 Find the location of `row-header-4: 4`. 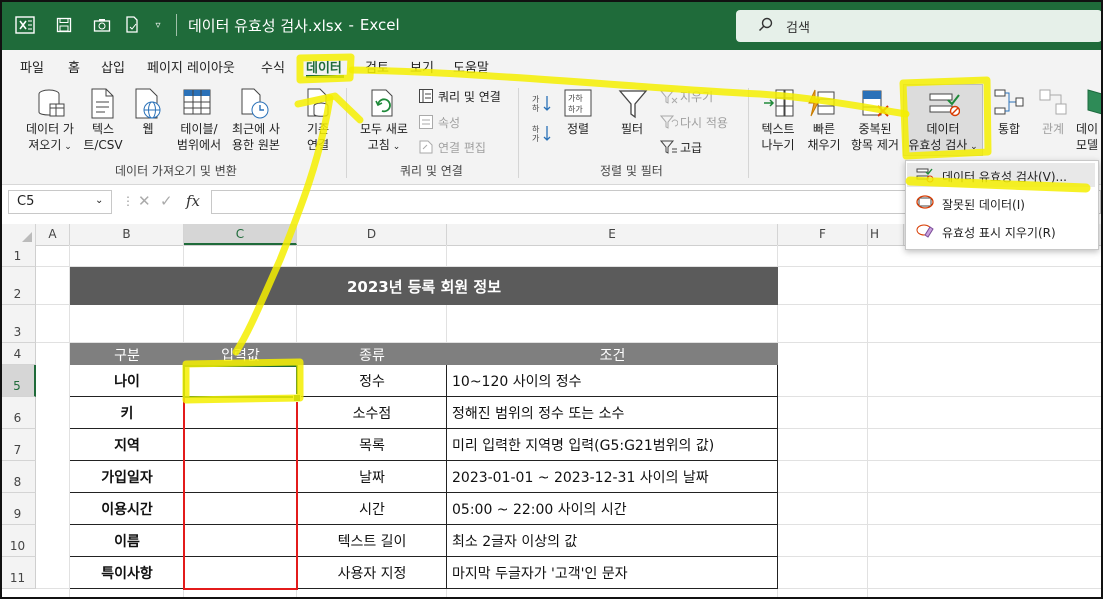

row-header-4: 4 is located at coordinates (18, 354).